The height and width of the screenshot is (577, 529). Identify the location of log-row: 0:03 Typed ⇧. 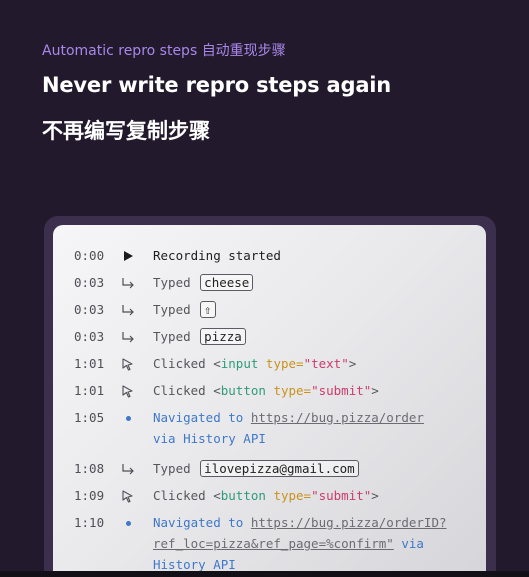
(269, 310).